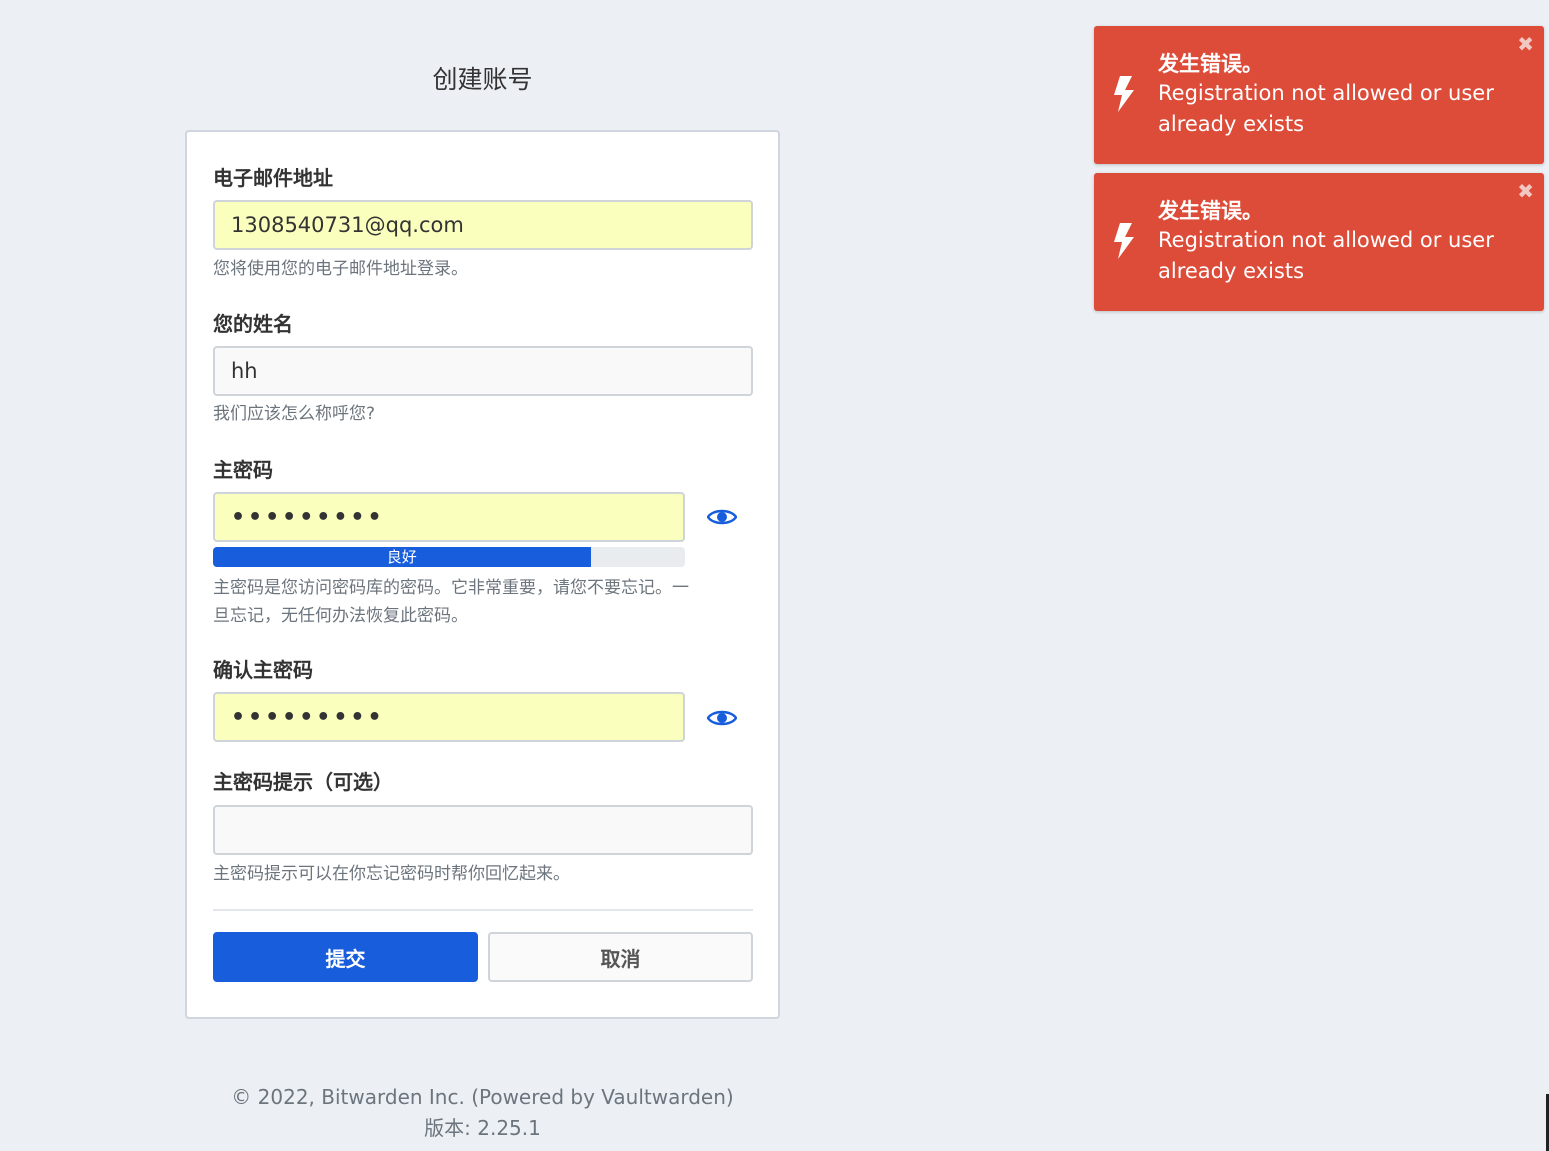 This screenshot has width=1549, height=1151. What do you see at coordinates (451, 588) in the screenshot?
I see `master-password-help-line1: 主密码是您访问密码库的密码。它非常重要，请您不要忘记。一` at bounding box center [451, 588].